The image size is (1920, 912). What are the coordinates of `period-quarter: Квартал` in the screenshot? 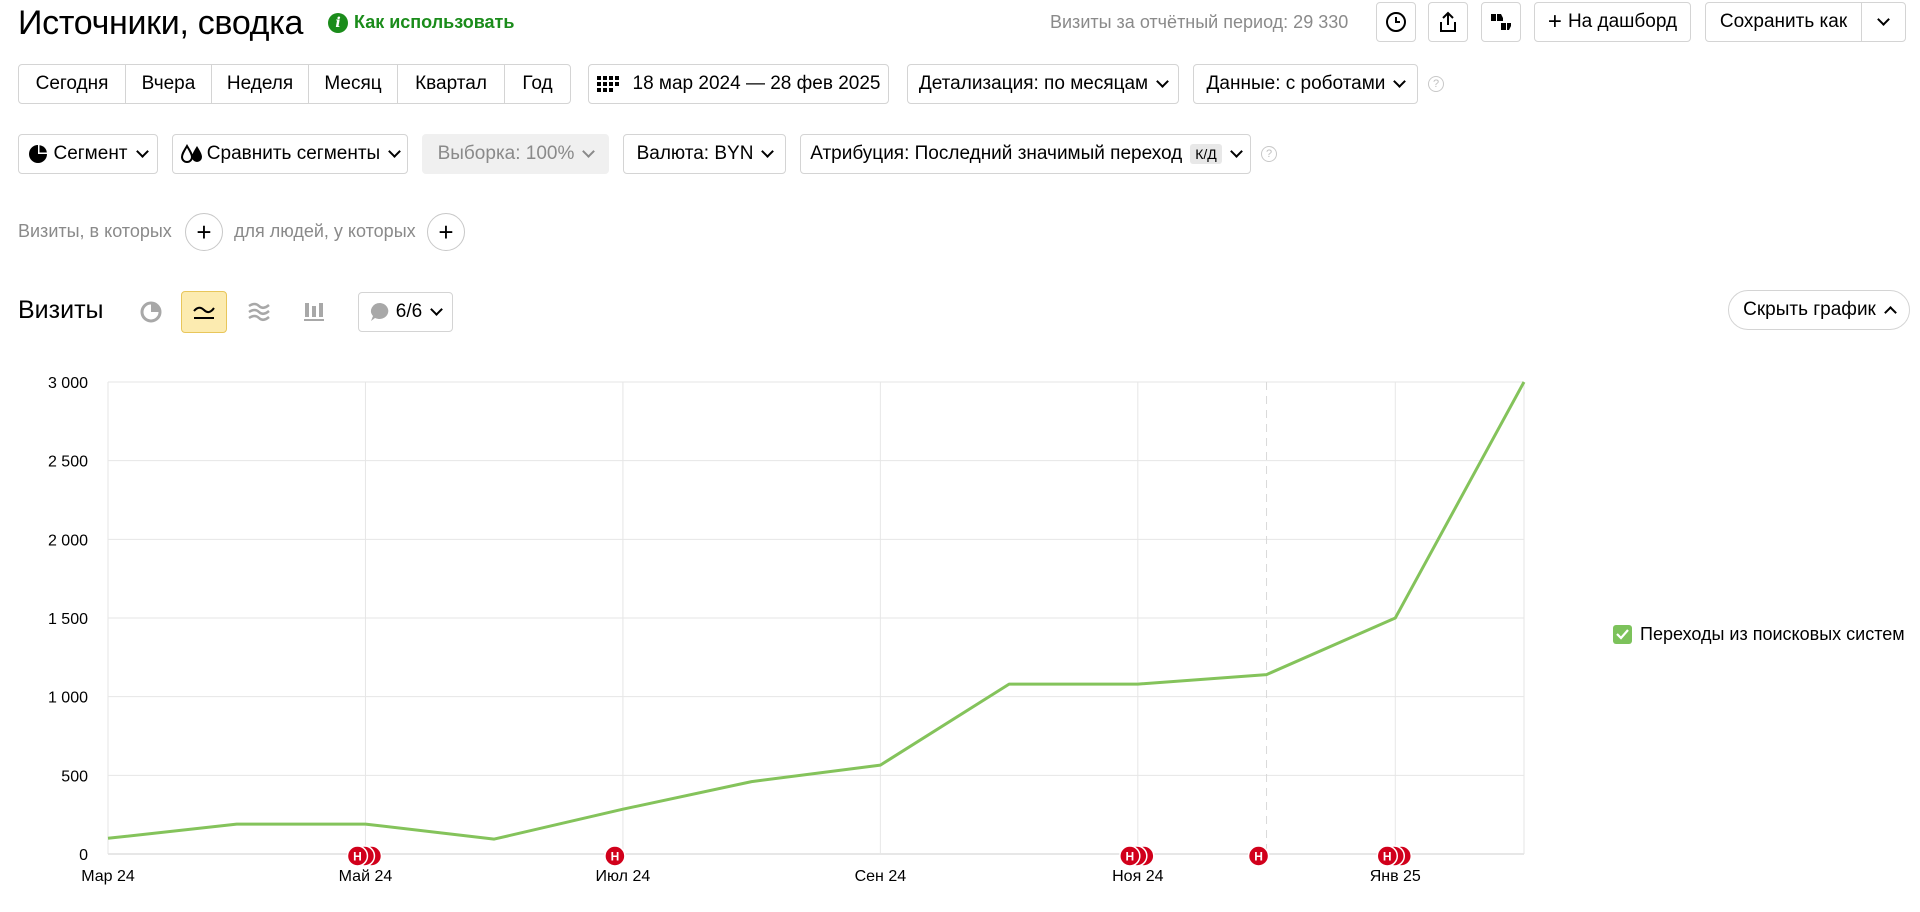 It's located at (451, 84).